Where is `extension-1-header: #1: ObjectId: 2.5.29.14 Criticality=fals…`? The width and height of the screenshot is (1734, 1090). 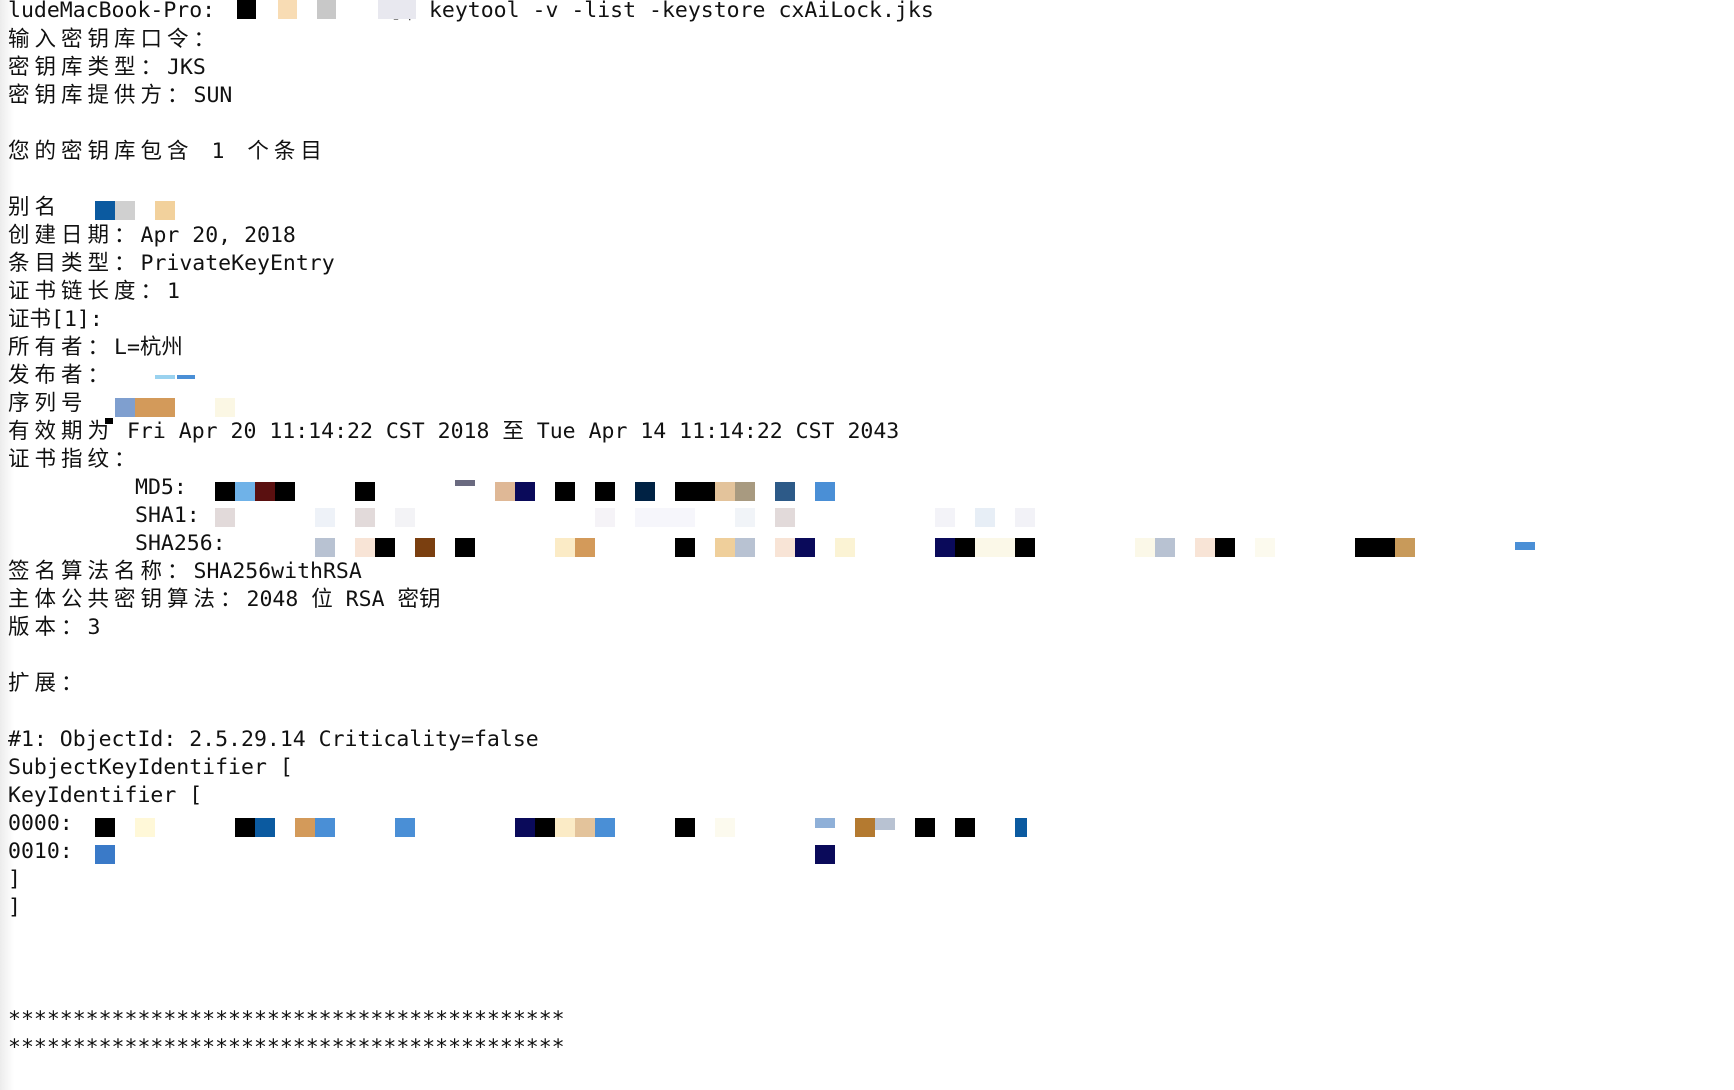 extension-1-header: #1: ObjectId: 2.5.29.14 Criticality=fals… is located at coordinates (273, 739).